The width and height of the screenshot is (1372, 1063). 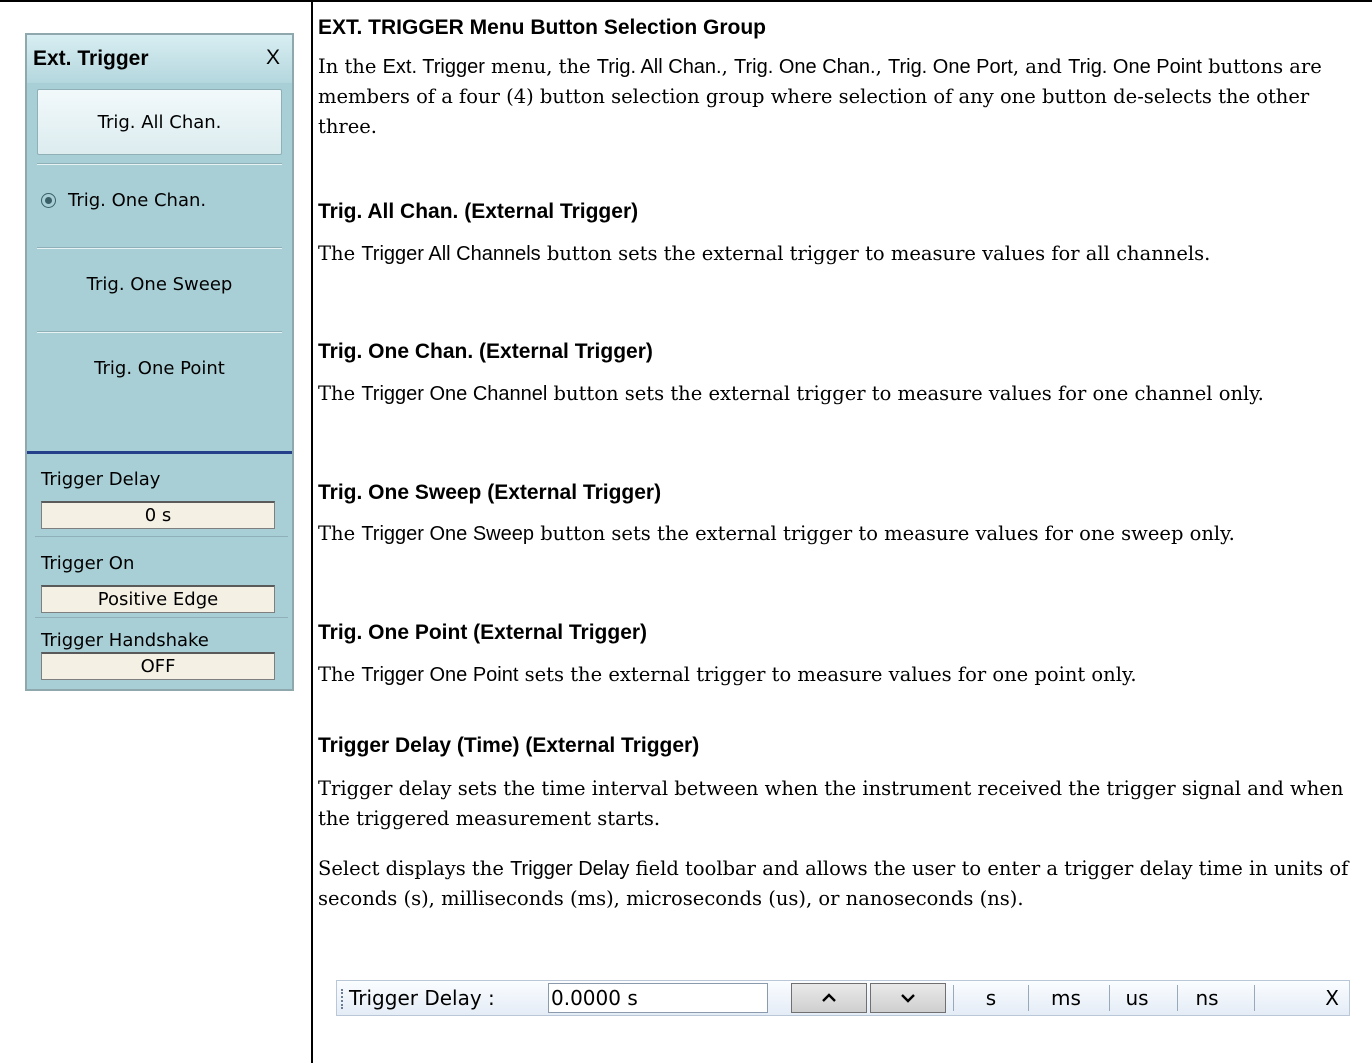 What do you see at coordinates (159, 452) in the screenshot?
I see `section-rule` at bounding box center [159, 452].